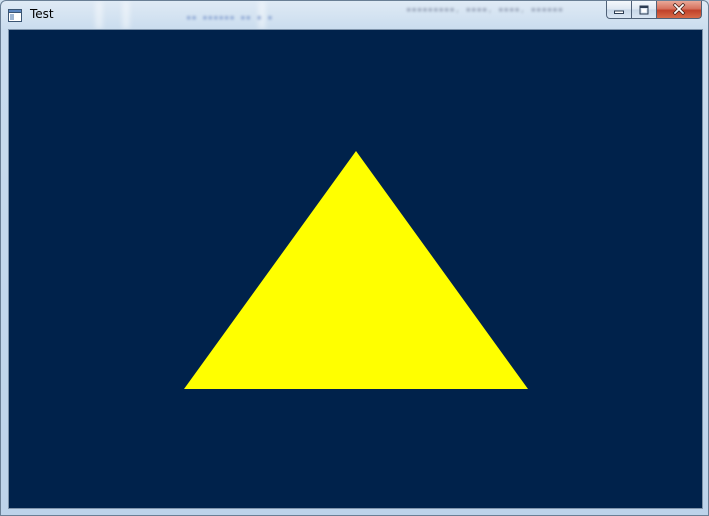 This screenshot has width=709, height=516. I want to click on application-window-icon, so click(15, 14).